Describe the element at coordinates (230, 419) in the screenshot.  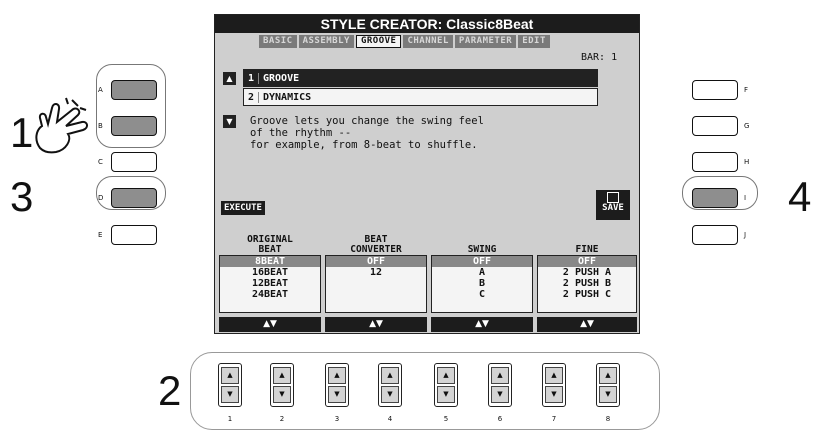
I see `panel-button-number: 1` at that location.